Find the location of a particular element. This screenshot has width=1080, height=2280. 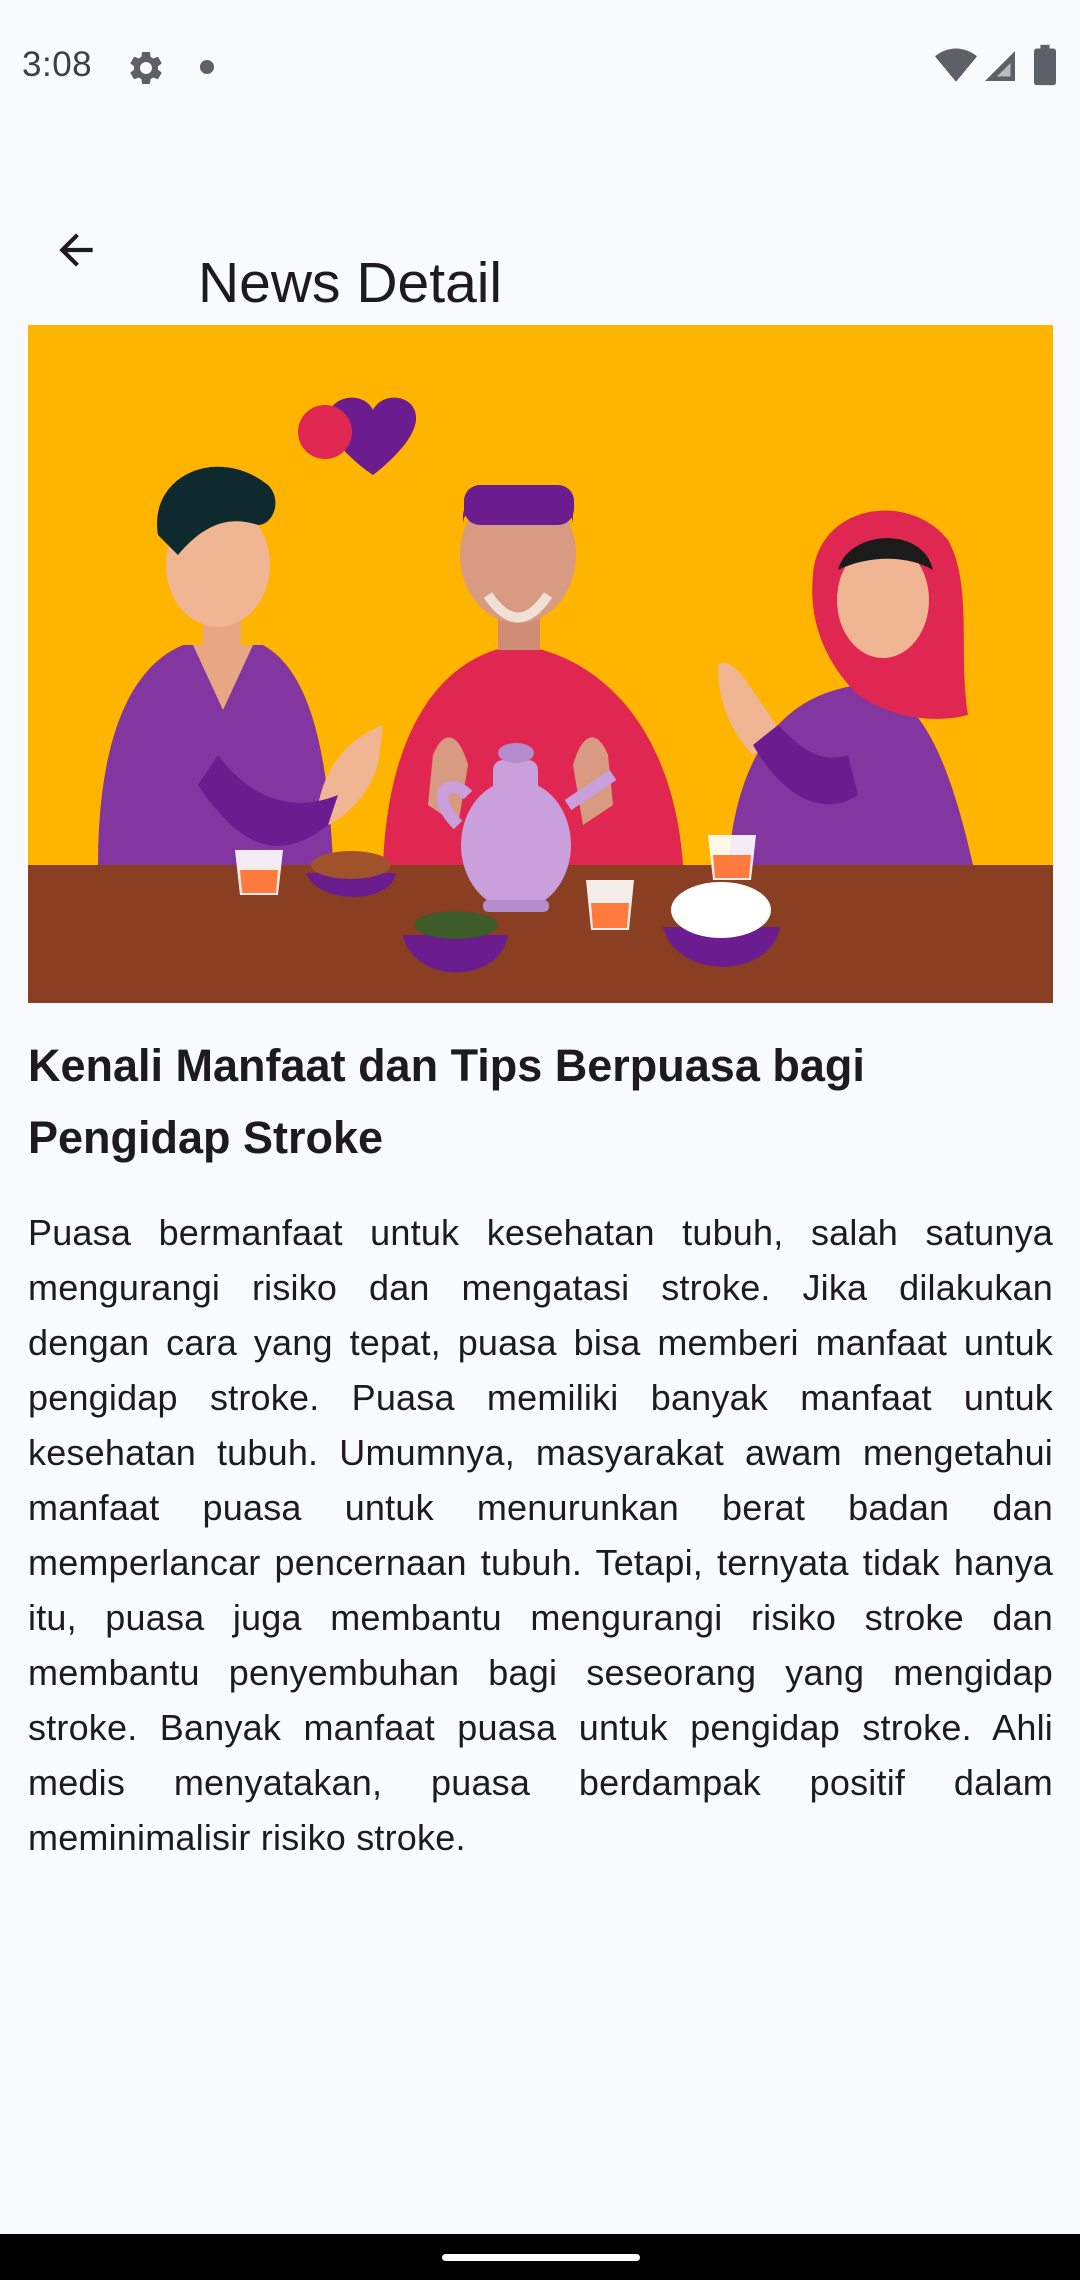

cell-signal-icon is located at coordinates (1000, 66).